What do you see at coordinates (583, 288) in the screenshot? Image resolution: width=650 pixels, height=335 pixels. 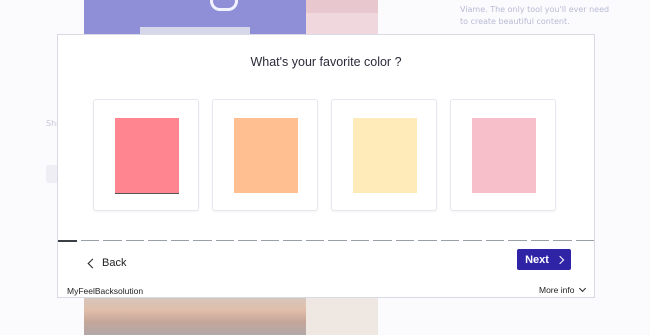 I see `chevron-down-icon` at bounding box center [583, 288].